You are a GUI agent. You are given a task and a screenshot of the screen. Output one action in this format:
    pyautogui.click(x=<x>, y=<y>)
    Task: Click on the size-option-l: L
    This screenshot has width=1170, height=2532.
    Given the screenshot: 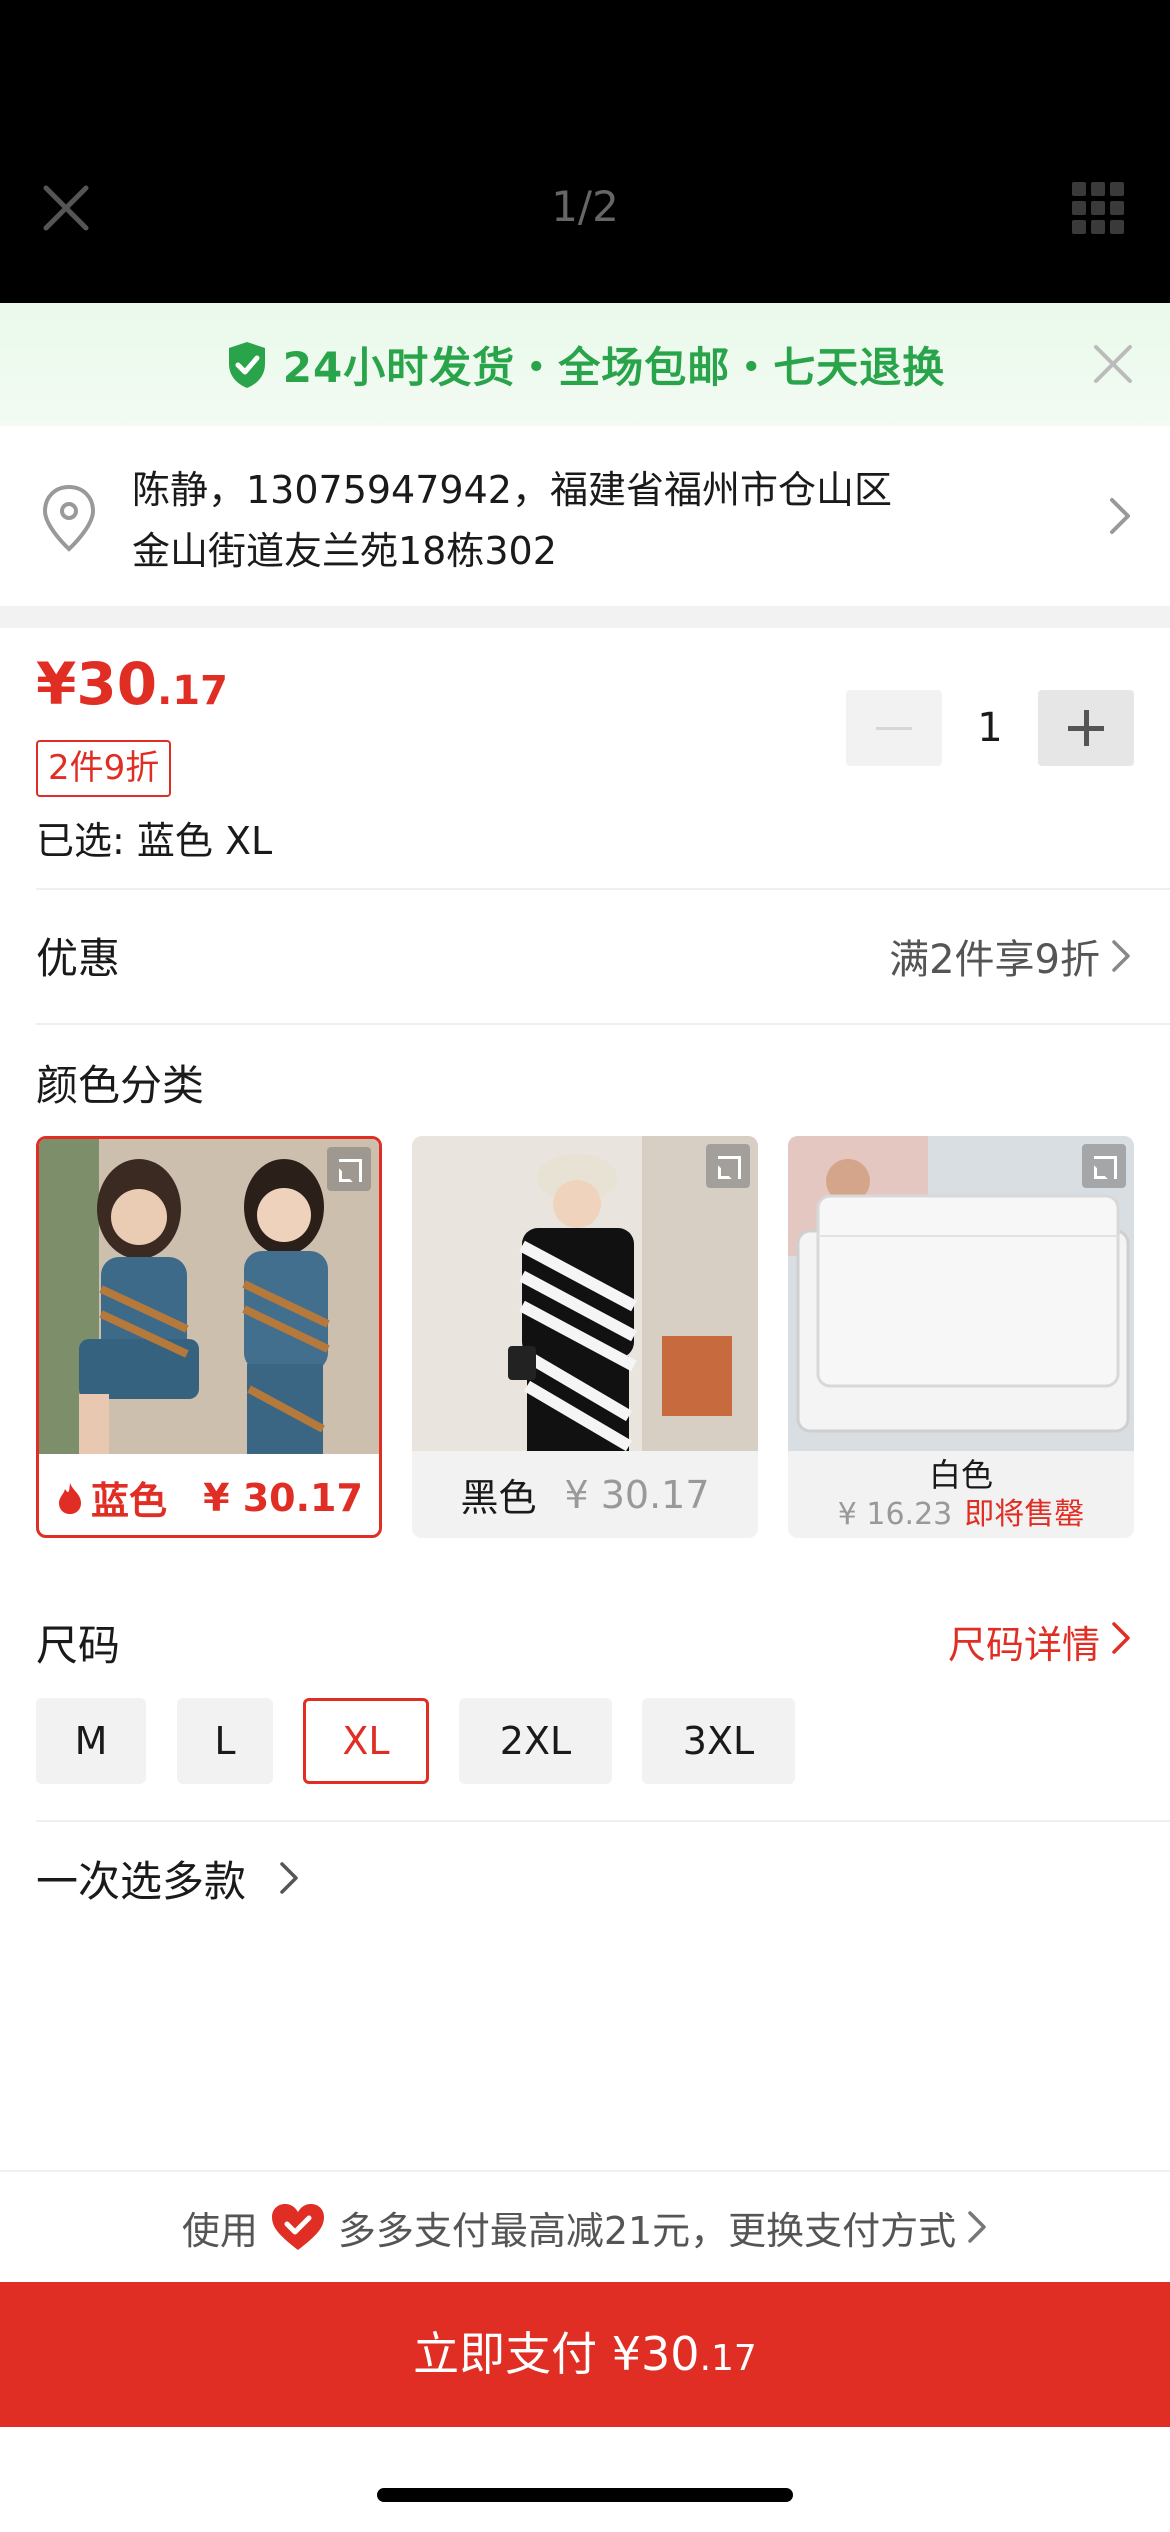 What is the action you would take?
    pyautogui.click(x=225, y=1741)
    